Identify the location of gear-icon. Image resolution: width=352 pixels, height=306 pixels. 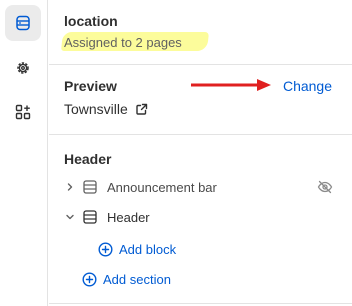
(23, 68).